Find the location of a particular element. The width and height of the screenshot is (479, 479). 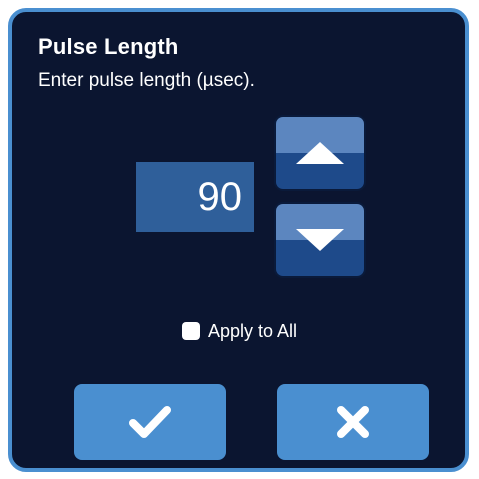

increment-button is located at coordinates (320, 153).